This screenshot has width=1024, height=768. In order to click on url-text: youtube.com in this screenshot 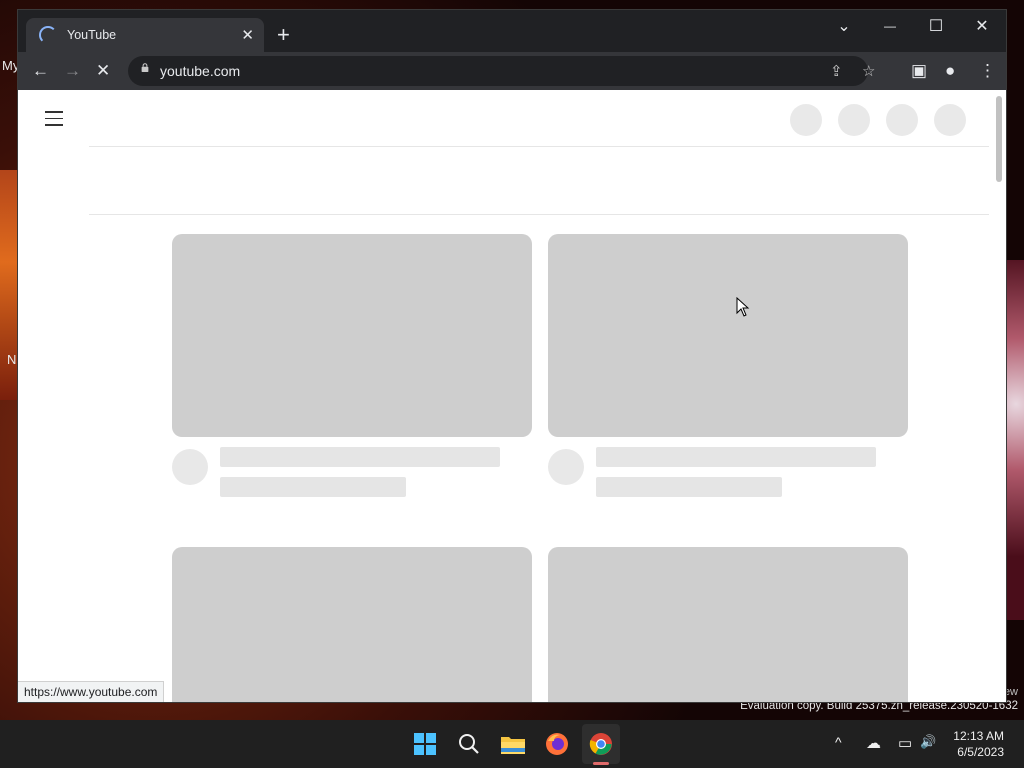, I will do `click(200, 71)`.